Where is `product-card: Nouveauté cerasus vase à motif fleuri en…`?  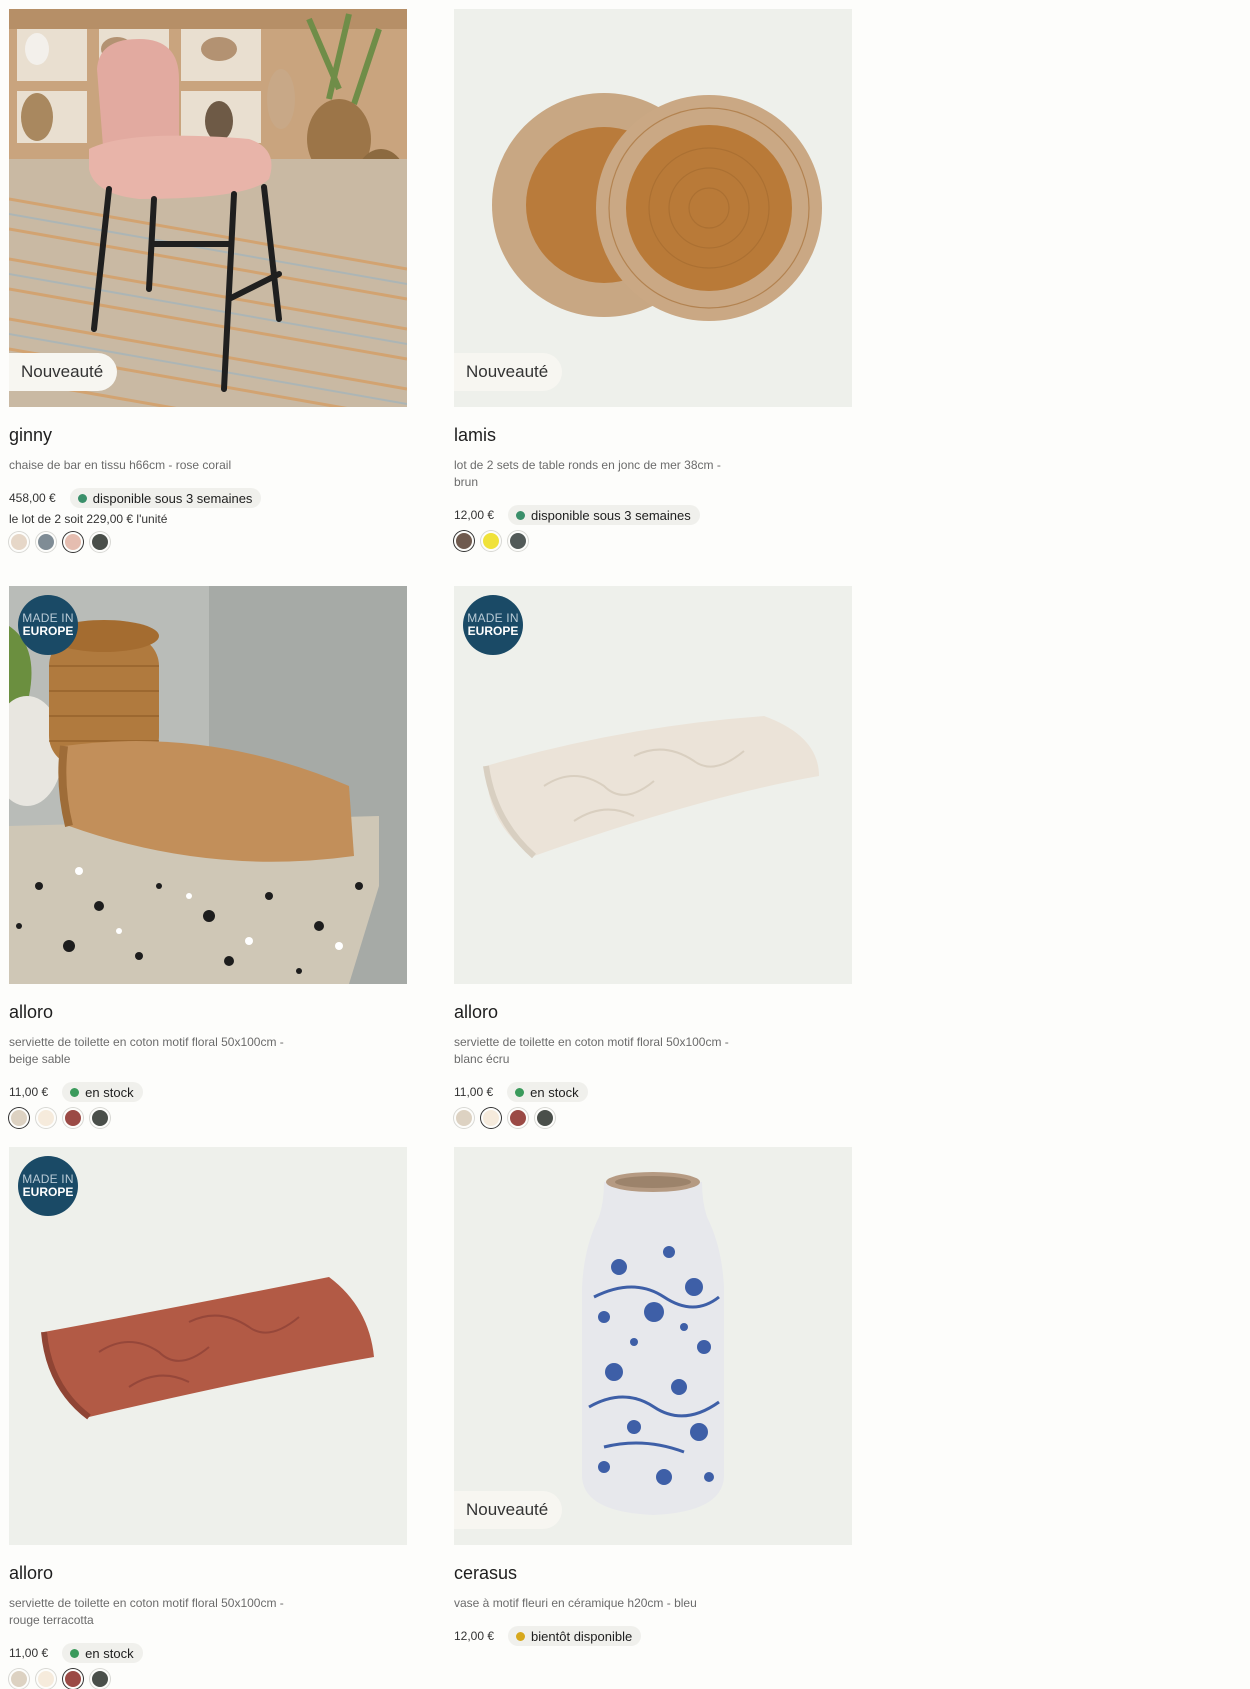 product-card: Nouveauté cerasus vase à motif fleuri en… is located at coordinates (653, 1396).